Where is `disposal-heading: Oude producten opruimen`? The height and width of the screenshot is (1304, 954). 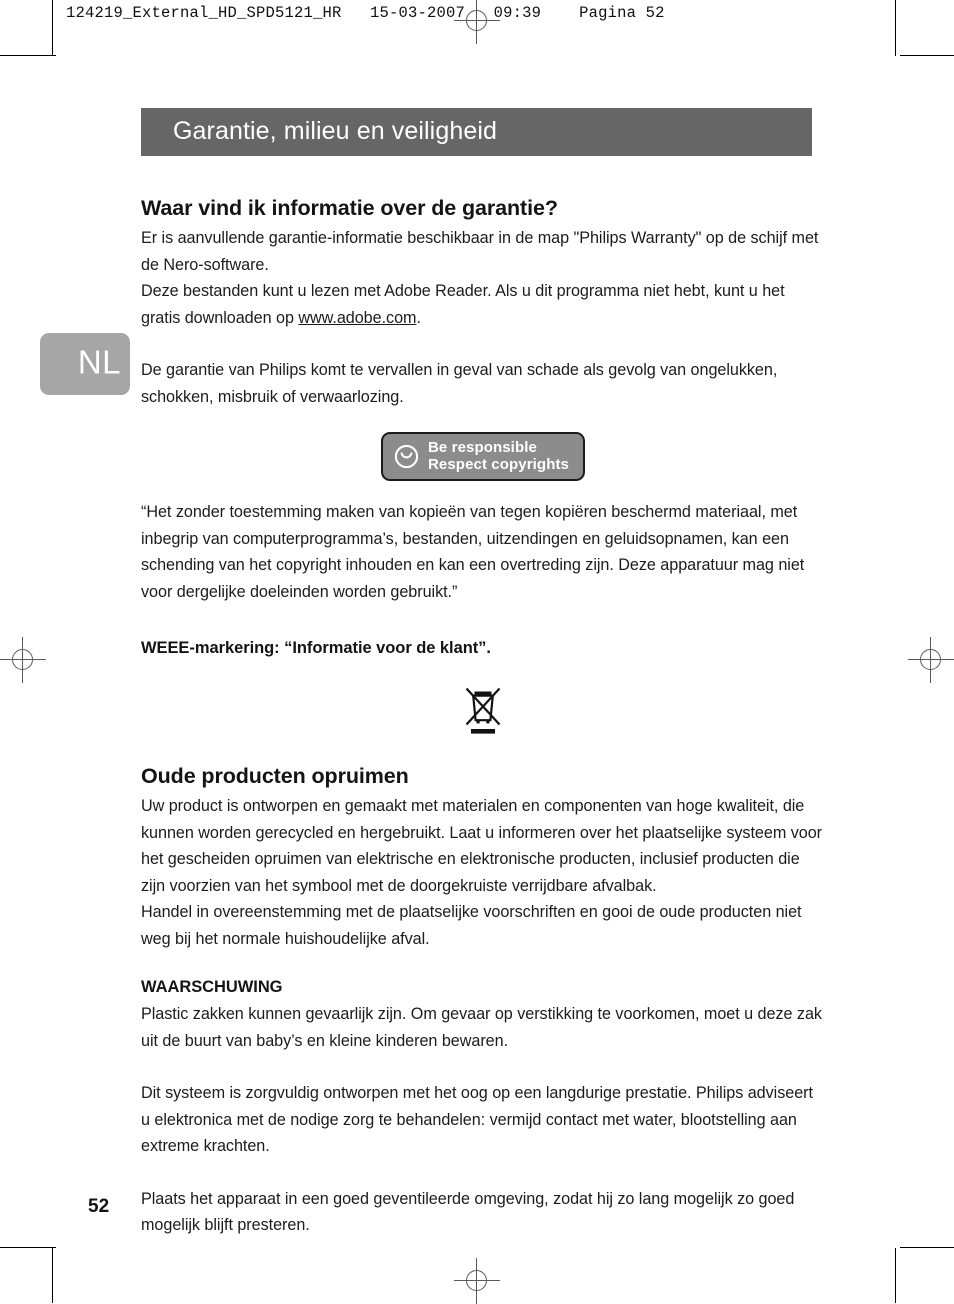
disposal-heading: Oude producten opruimen is located at coordinates (275, 776).